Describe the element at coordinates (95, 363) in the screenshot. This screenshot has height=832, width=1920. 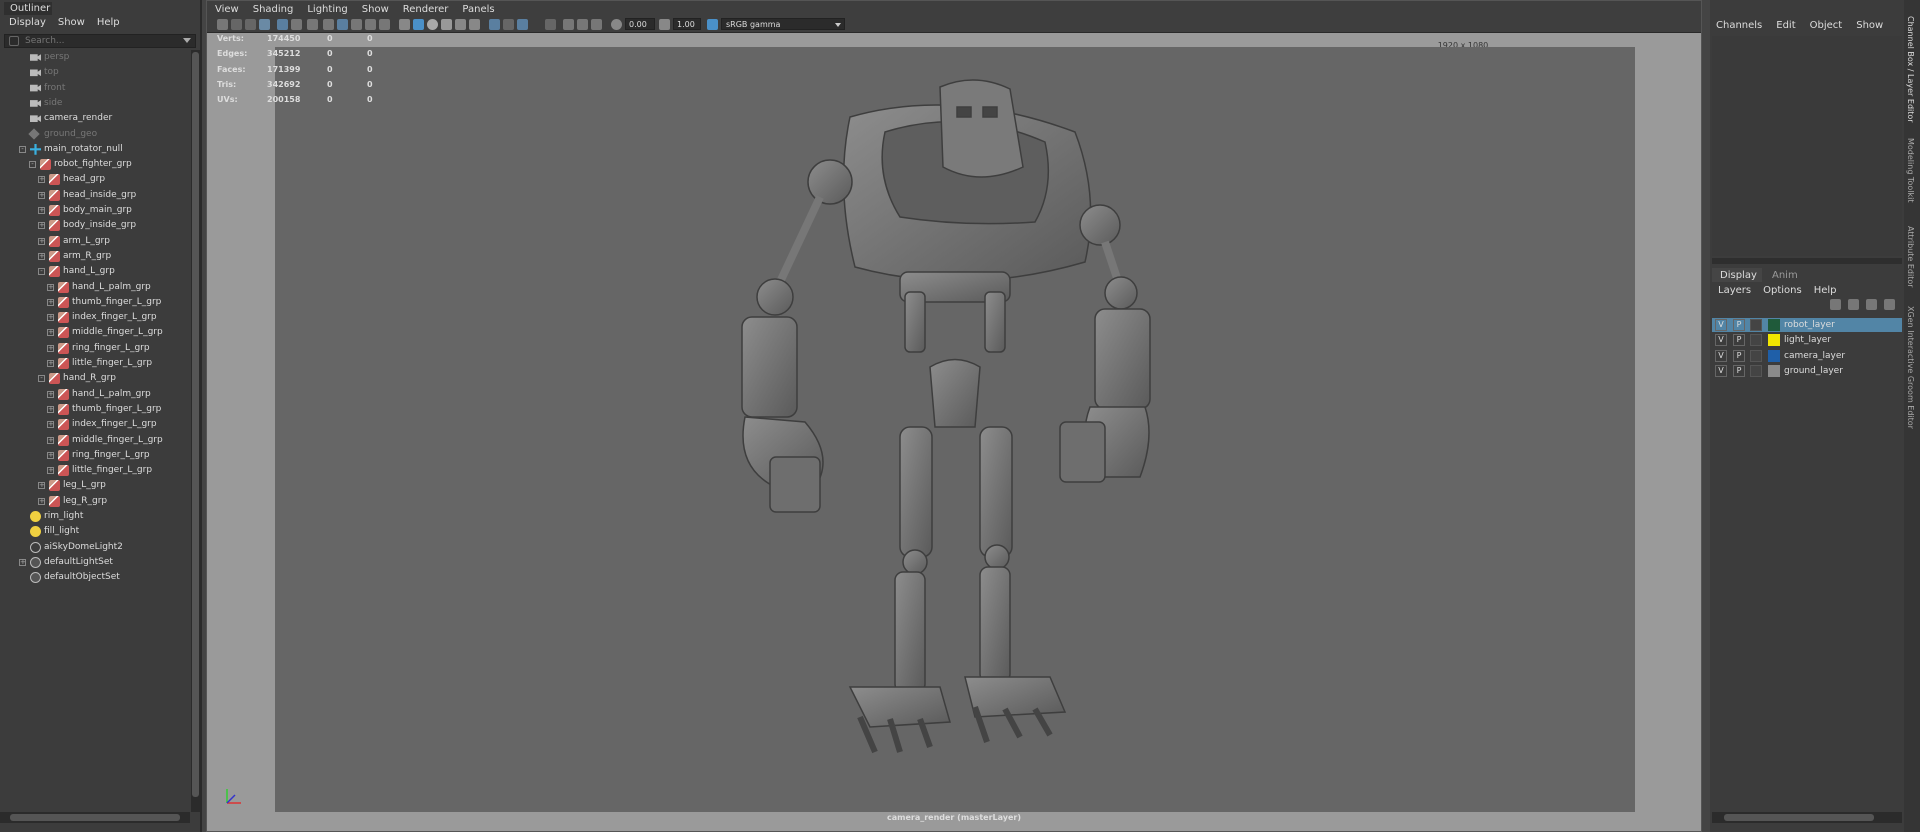
I see `outliner-item: + little_finger_L_grp` at that location.